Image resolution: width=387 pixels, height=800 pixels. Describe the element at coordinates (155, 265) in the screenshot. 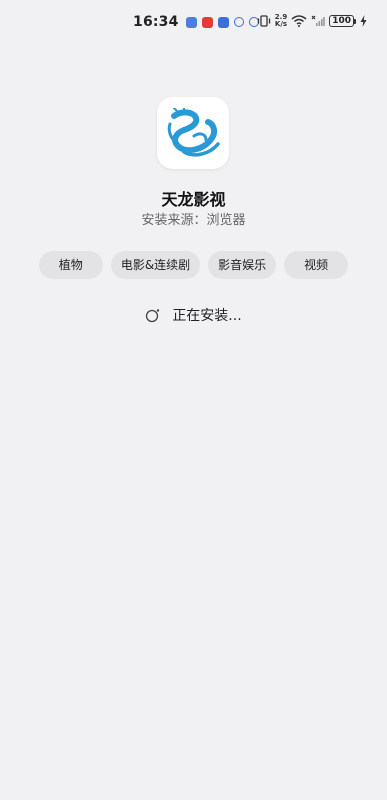

I see `tag-movies-series: 电影&连续剧` at that location.